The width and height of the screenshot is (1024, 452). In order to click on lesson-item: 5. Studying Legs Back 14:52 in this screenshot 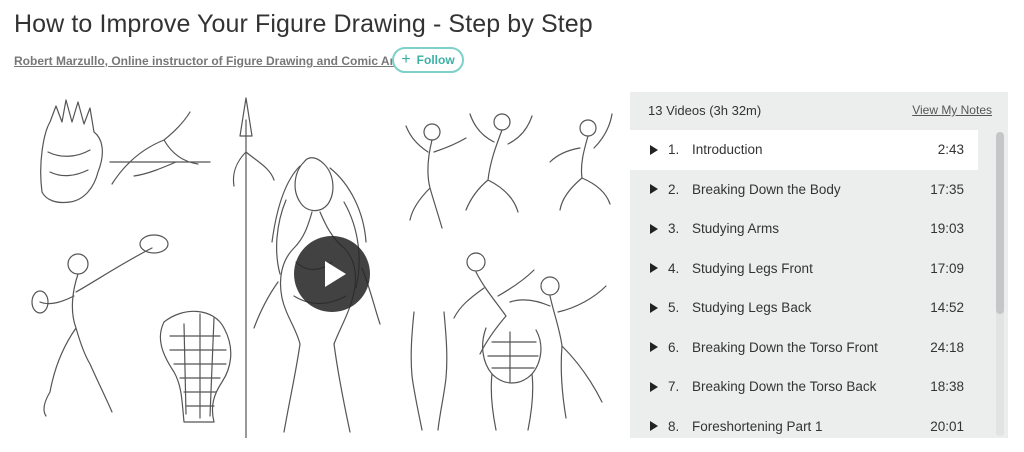, I will do `click(804, 308)`.